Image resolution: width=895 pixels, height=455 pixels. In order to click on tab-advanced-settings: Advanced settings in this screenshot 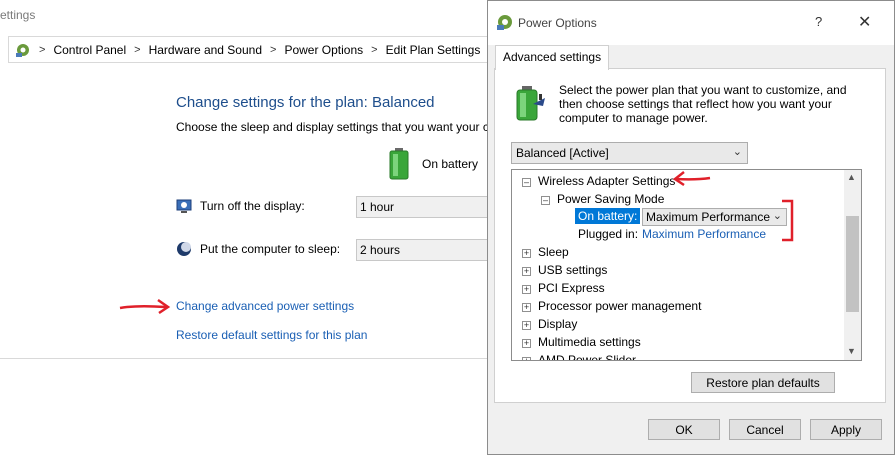, I will do `click(552, 57)`.